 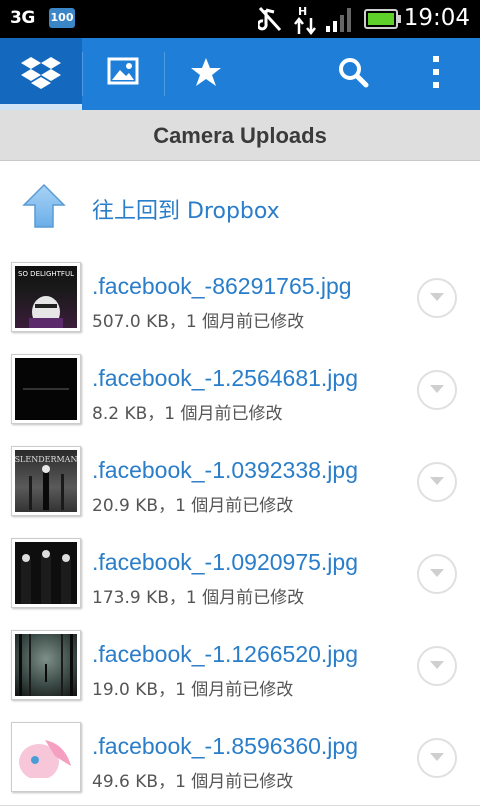 What do you see at coordinates (240, 391) in the screenshot?
I see `file-row: .facebook_-1.2564681.jpg 8.2 KB，1 個月前已修改` at bounding box center [240, 391].